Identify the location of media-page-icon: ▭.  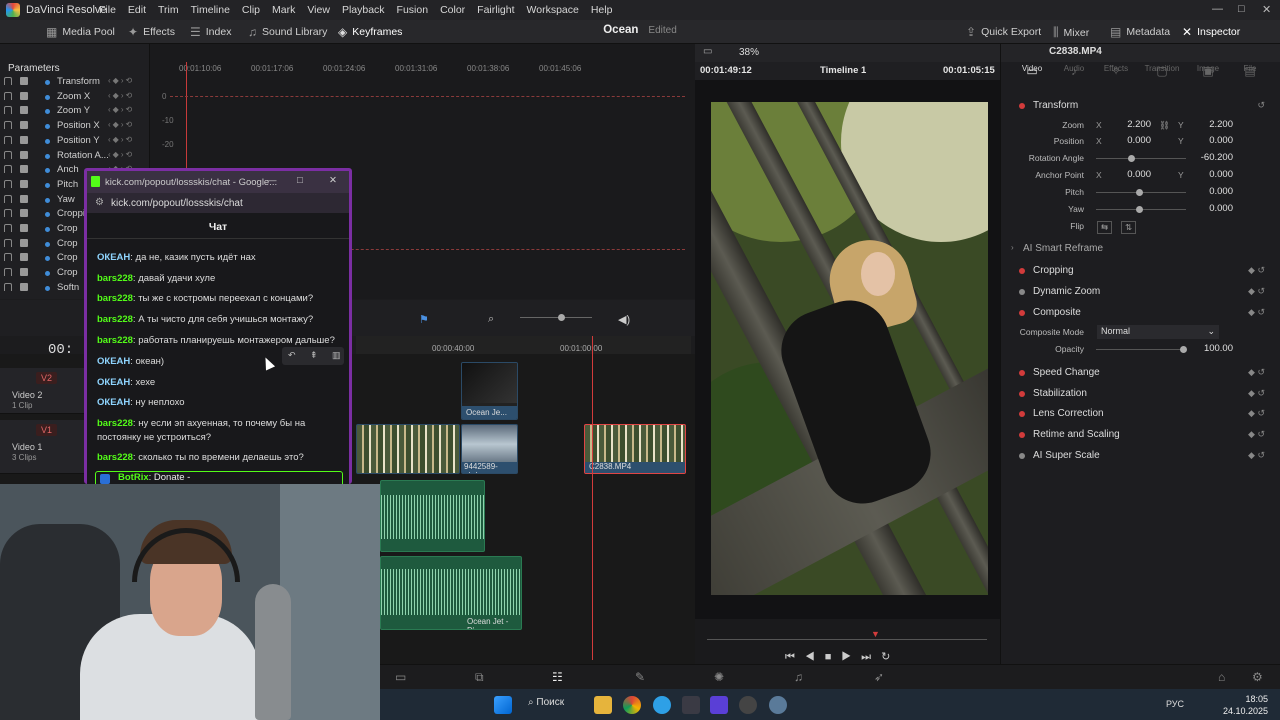
(400, 677).